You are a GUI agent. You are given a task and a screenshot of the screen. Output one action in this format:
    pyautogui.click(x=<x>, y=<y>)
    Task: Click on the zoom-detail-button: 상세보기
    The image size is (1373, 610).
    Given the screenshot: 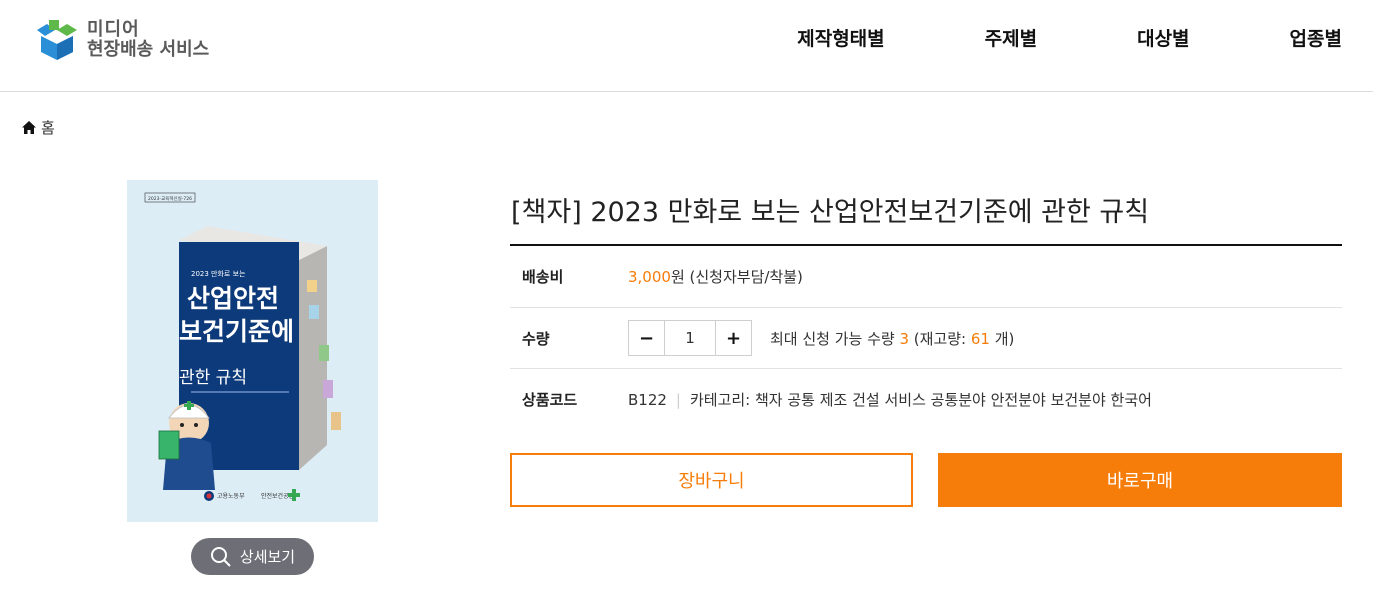 What is the action you would take?
    pyautogui.click(x=252, y=556)
    